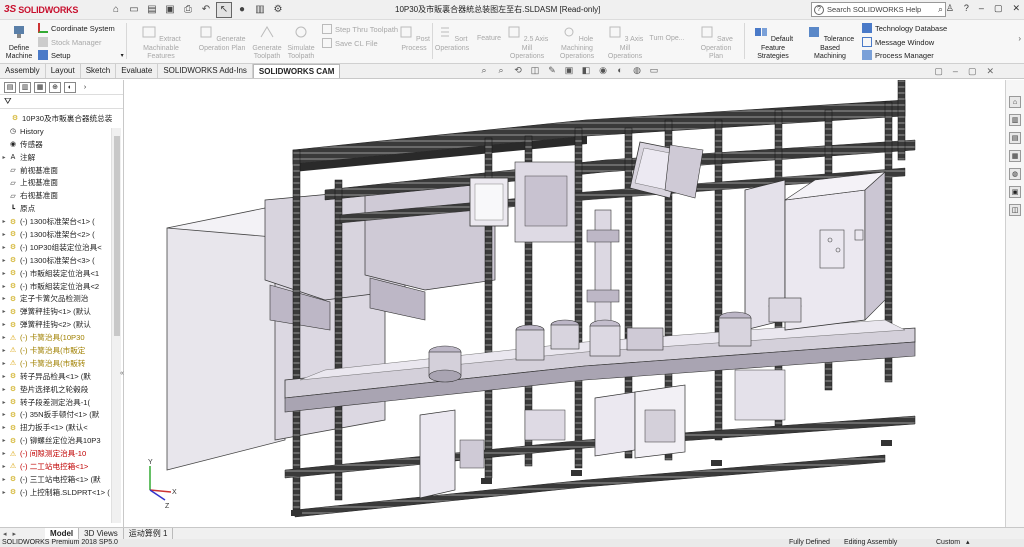  What do you see at coordinates (61, 389) in the screenshot?
I see `tree-item: ▸ ⚙ 垫片选择机之轮毂段` at bounding box center [61, 389].